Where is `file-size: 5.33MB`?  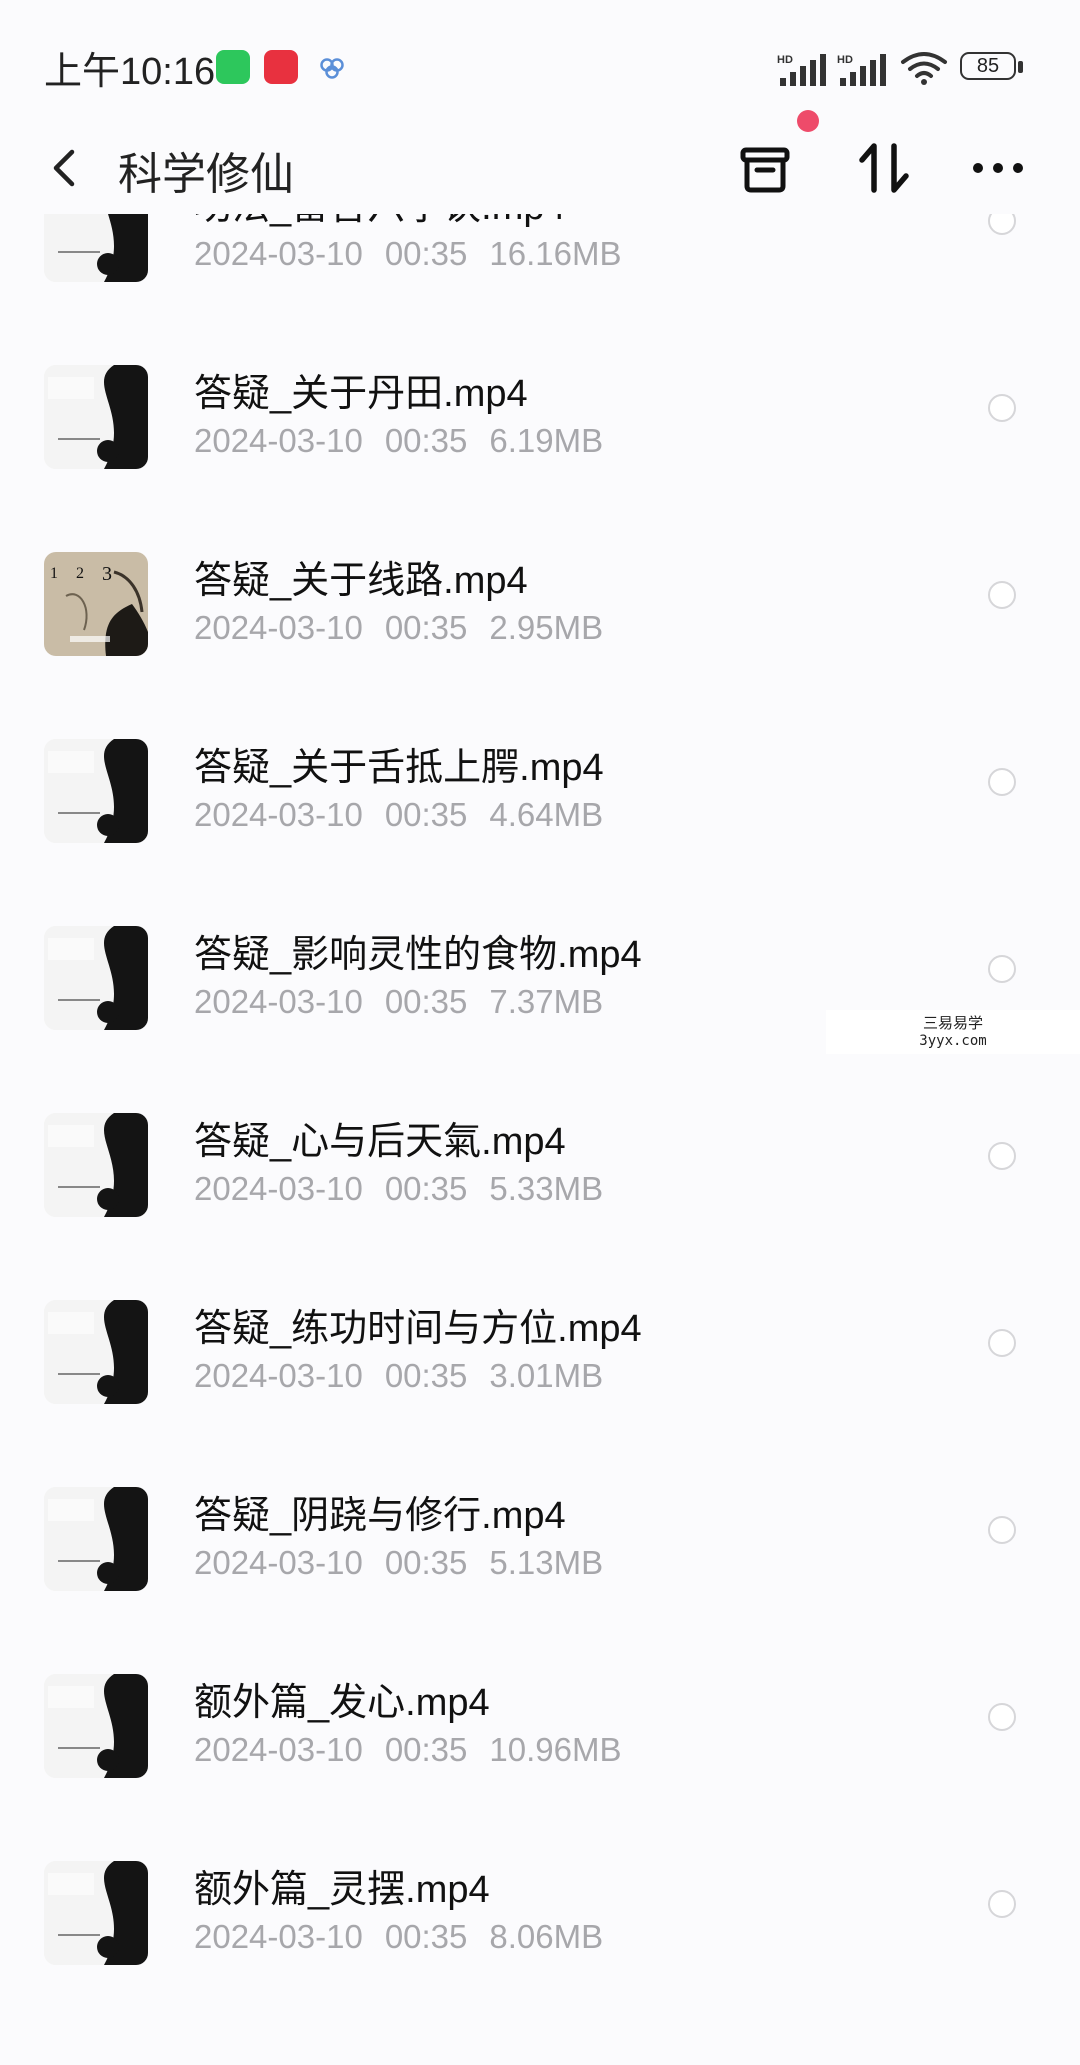 file-size: 5.33MB is located at coordinates (546, 1188).